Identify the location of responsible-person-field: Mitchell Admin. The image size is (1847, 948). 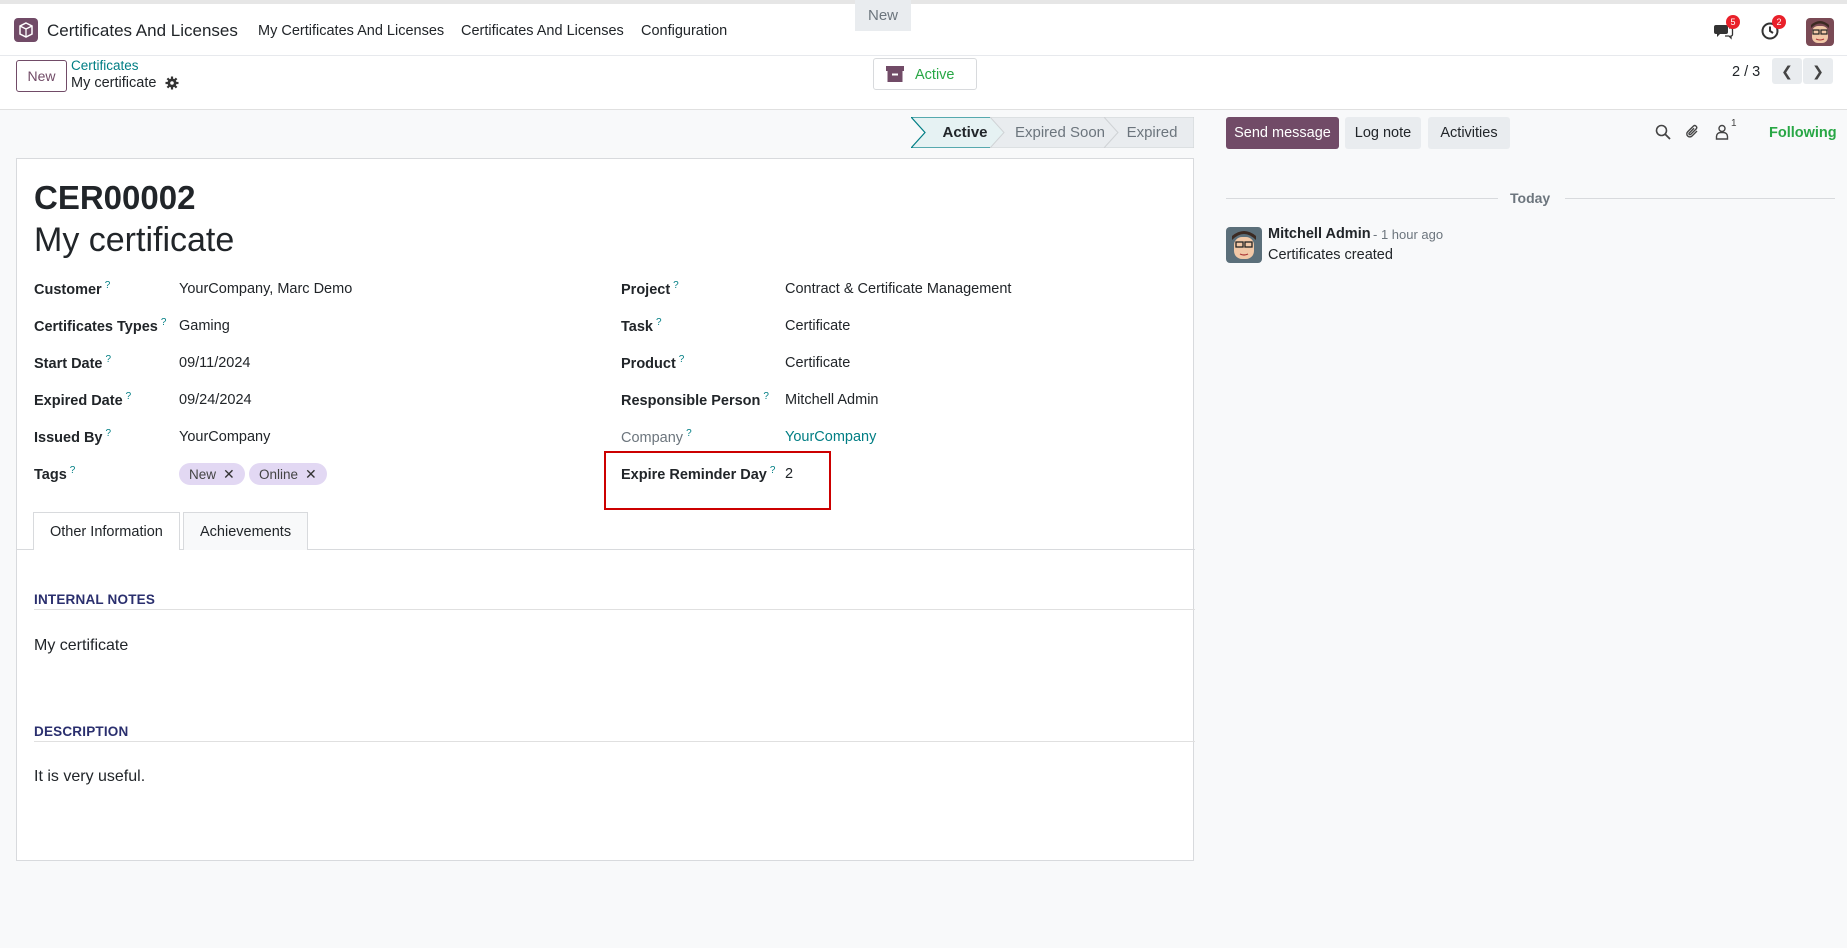
(831, 400).